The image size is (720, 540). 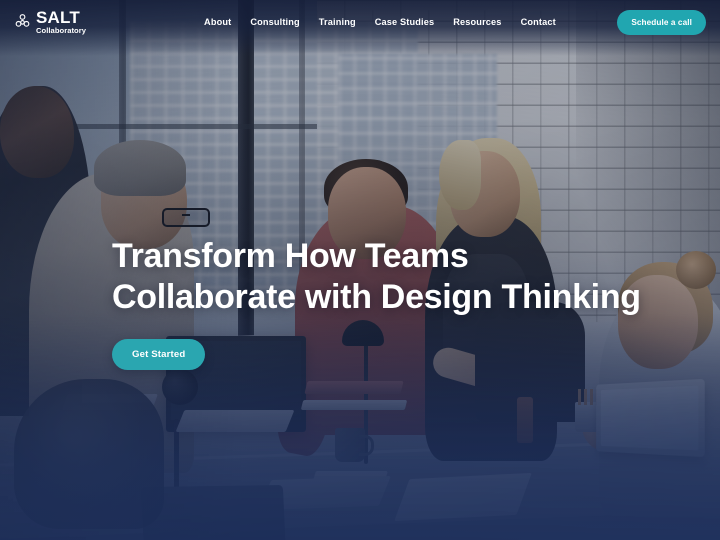 What do you see at coordinates (61, 31) in the screenshot?
I see `brand-subtitle: Collaboratory` at bounding box center [61, 31].